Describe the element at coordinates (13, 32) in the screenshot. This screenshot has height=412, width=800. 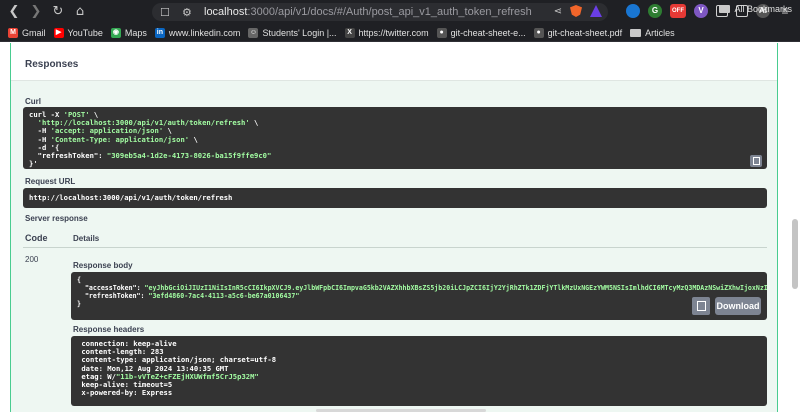
I see `bookmark-icon: M` at that location.